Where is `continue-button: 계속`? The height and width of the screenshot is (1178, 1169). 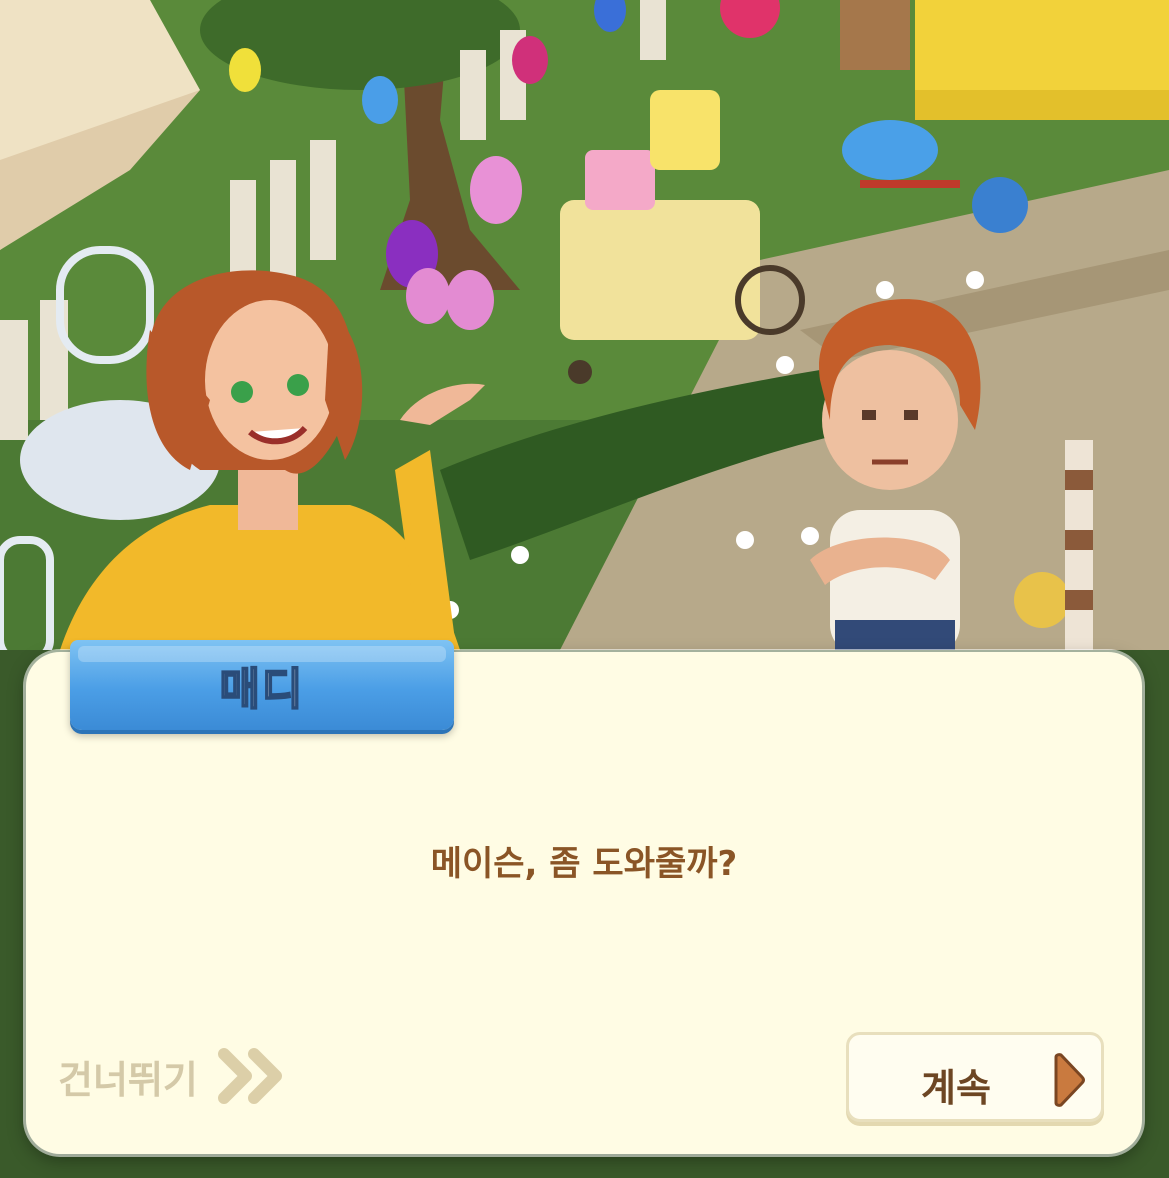 continue-button: 계속 is located at coordinates (975, 1077).